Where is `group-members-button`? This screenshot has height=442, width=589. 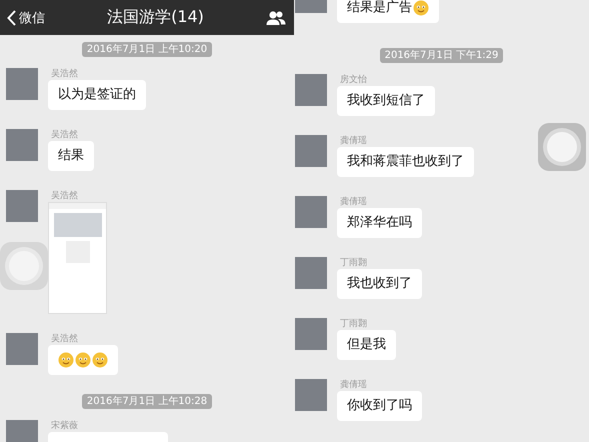 group-members-button is located at coordinates (276, 18).